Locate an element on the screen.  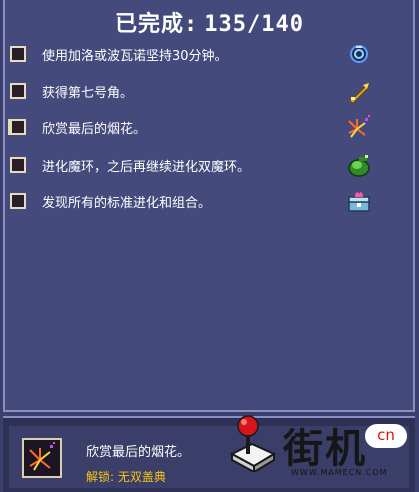
achievement-row: 进化魔环，之后再继续进化双魔环。 is located at coordinates (210, 167).